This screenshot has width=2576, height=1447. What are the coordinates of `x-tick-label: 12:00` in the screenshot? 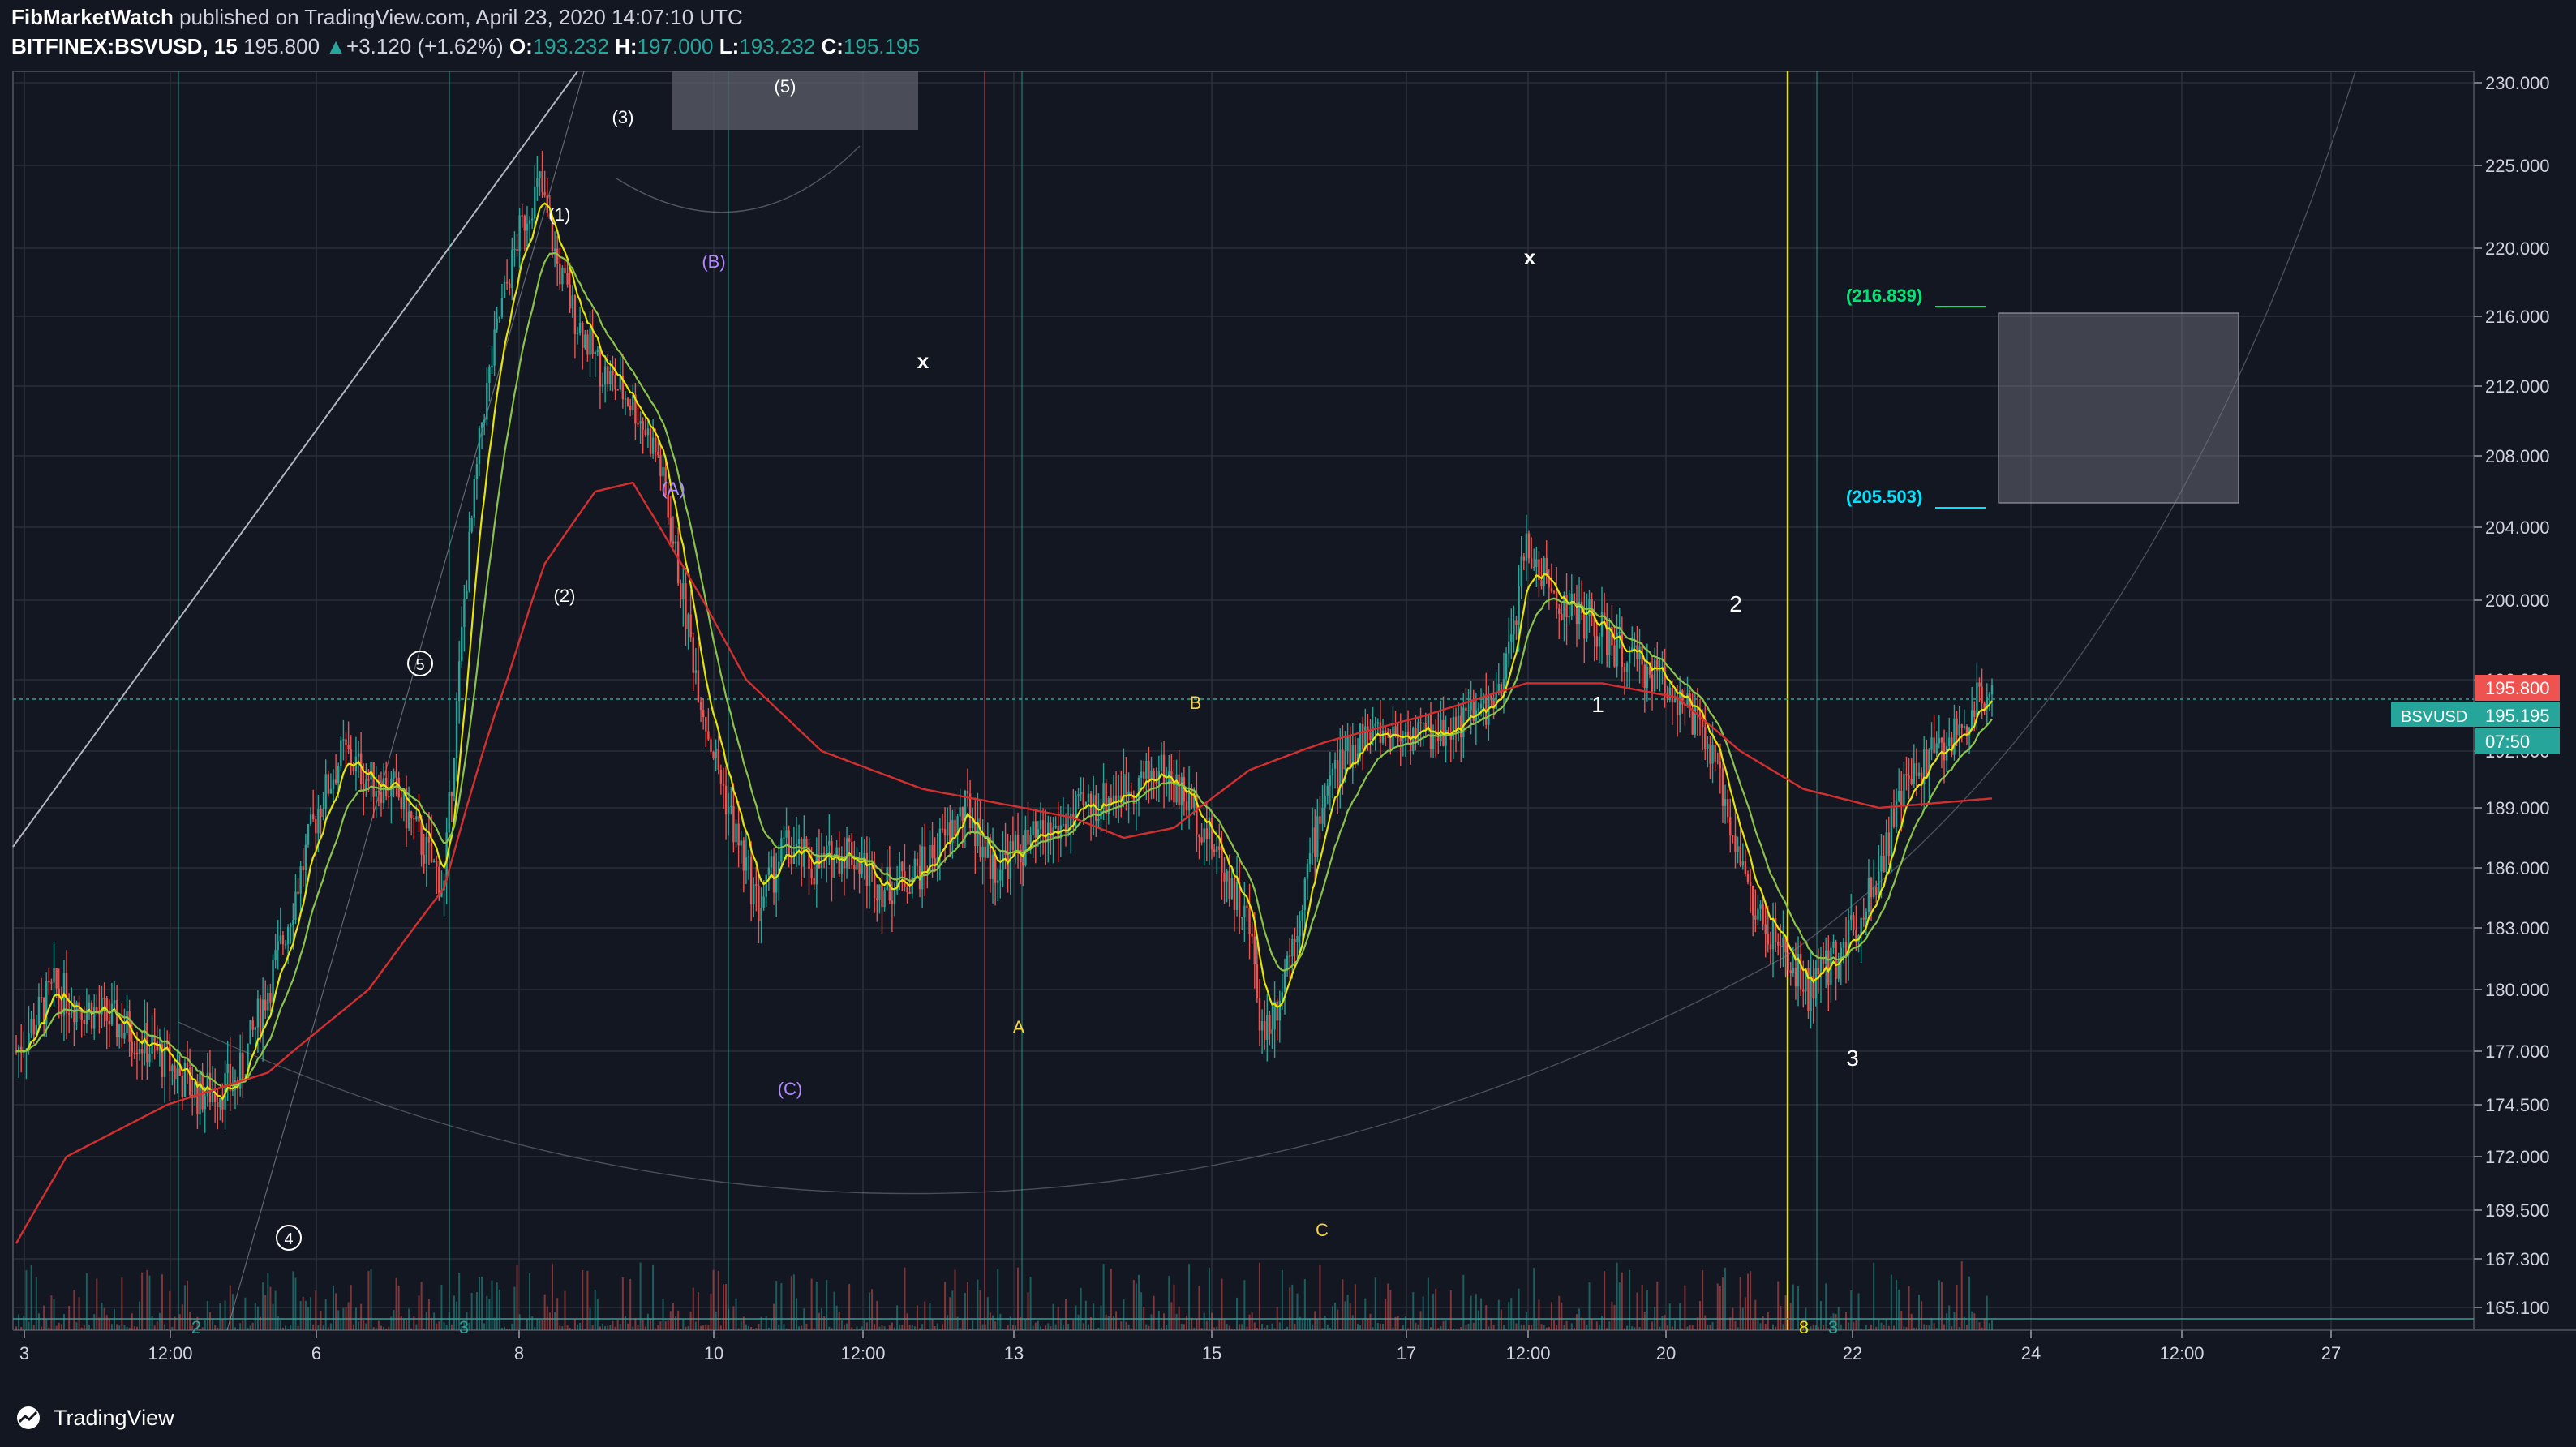 It's located at (170, 1353).